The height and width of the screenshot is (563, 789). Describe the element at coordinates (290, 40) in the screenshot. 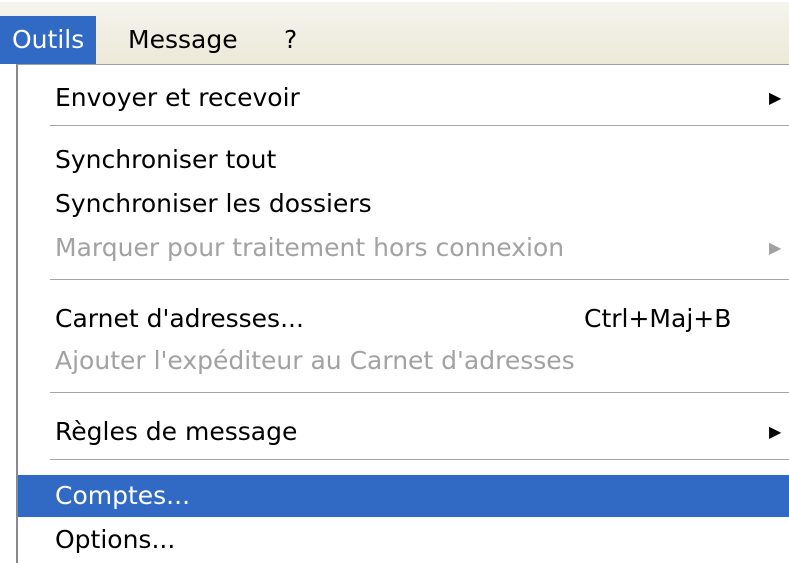

I see `menubar-help: ?` at that location.